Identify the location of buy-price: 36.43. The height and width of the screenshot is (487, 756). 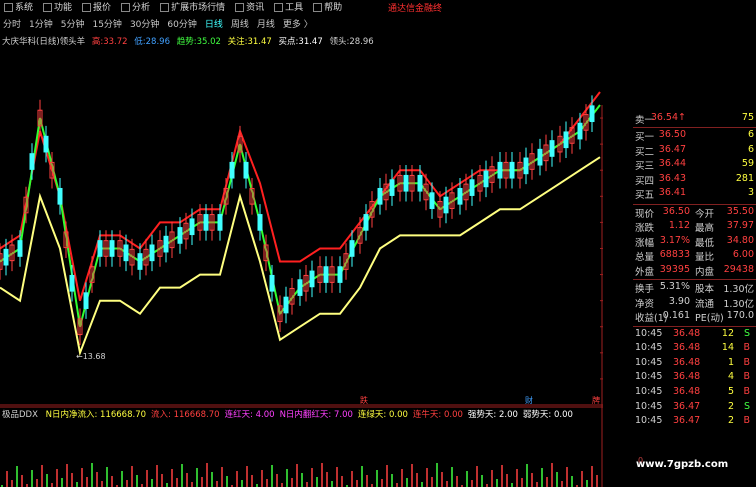
(672, 178).